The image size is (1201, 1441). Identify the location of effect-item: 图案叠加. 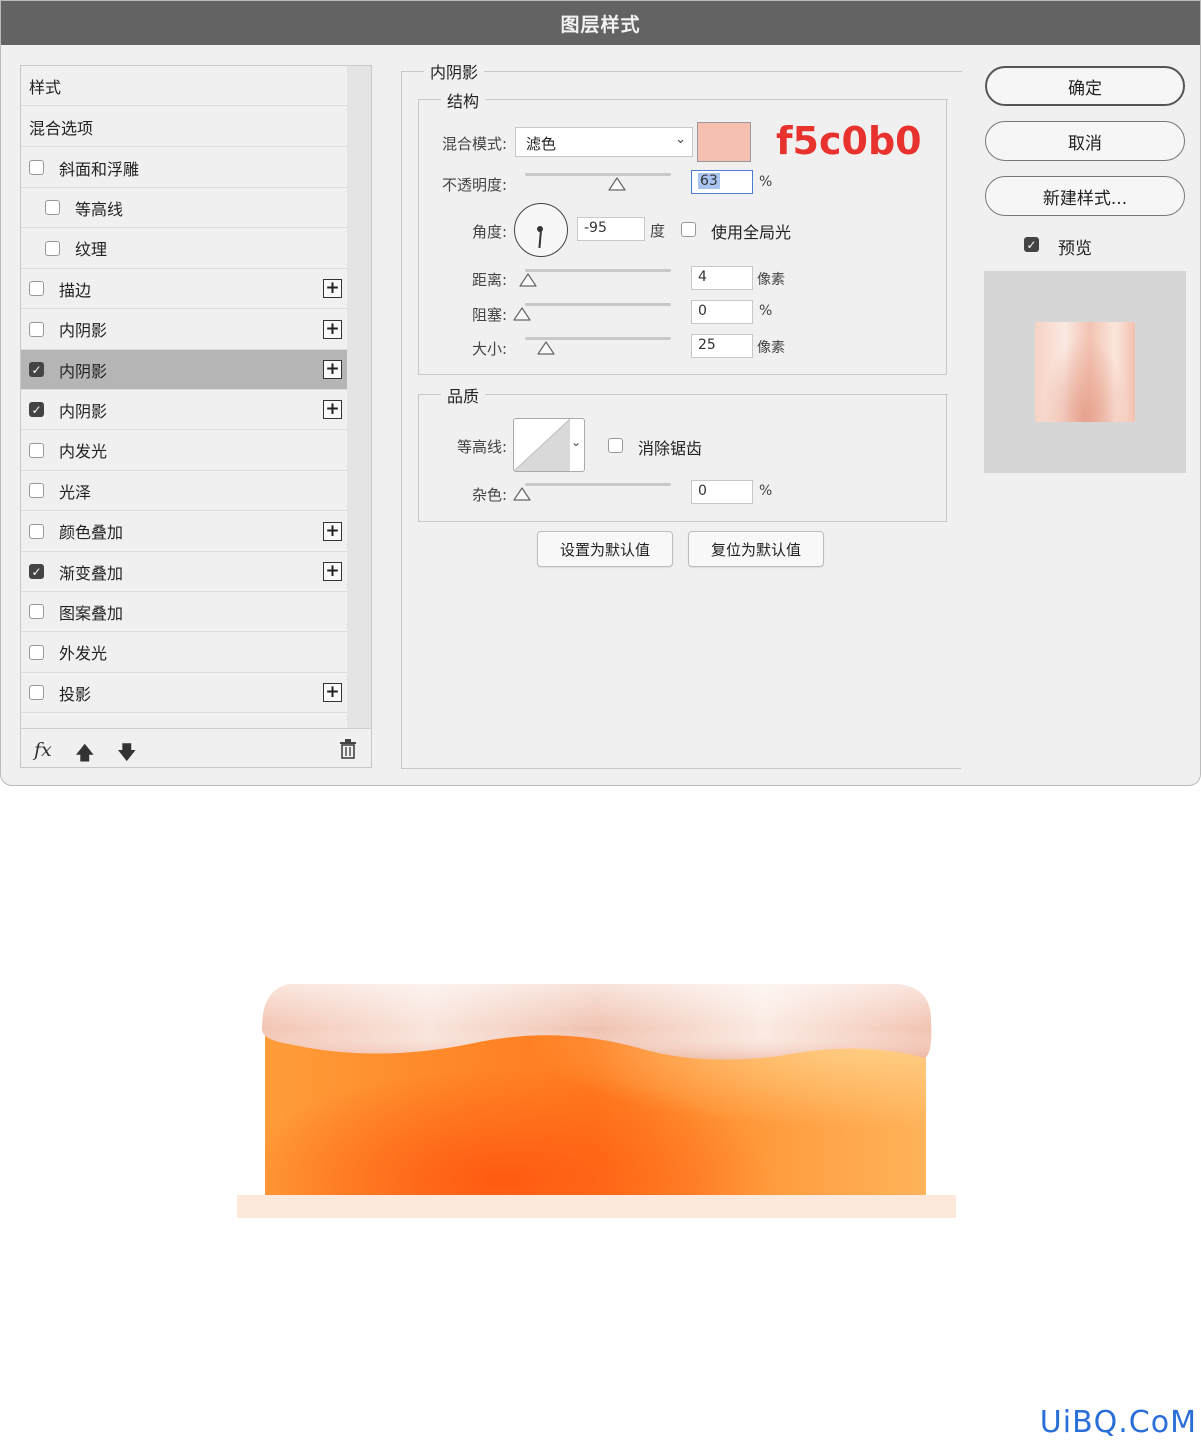
(184, 612).